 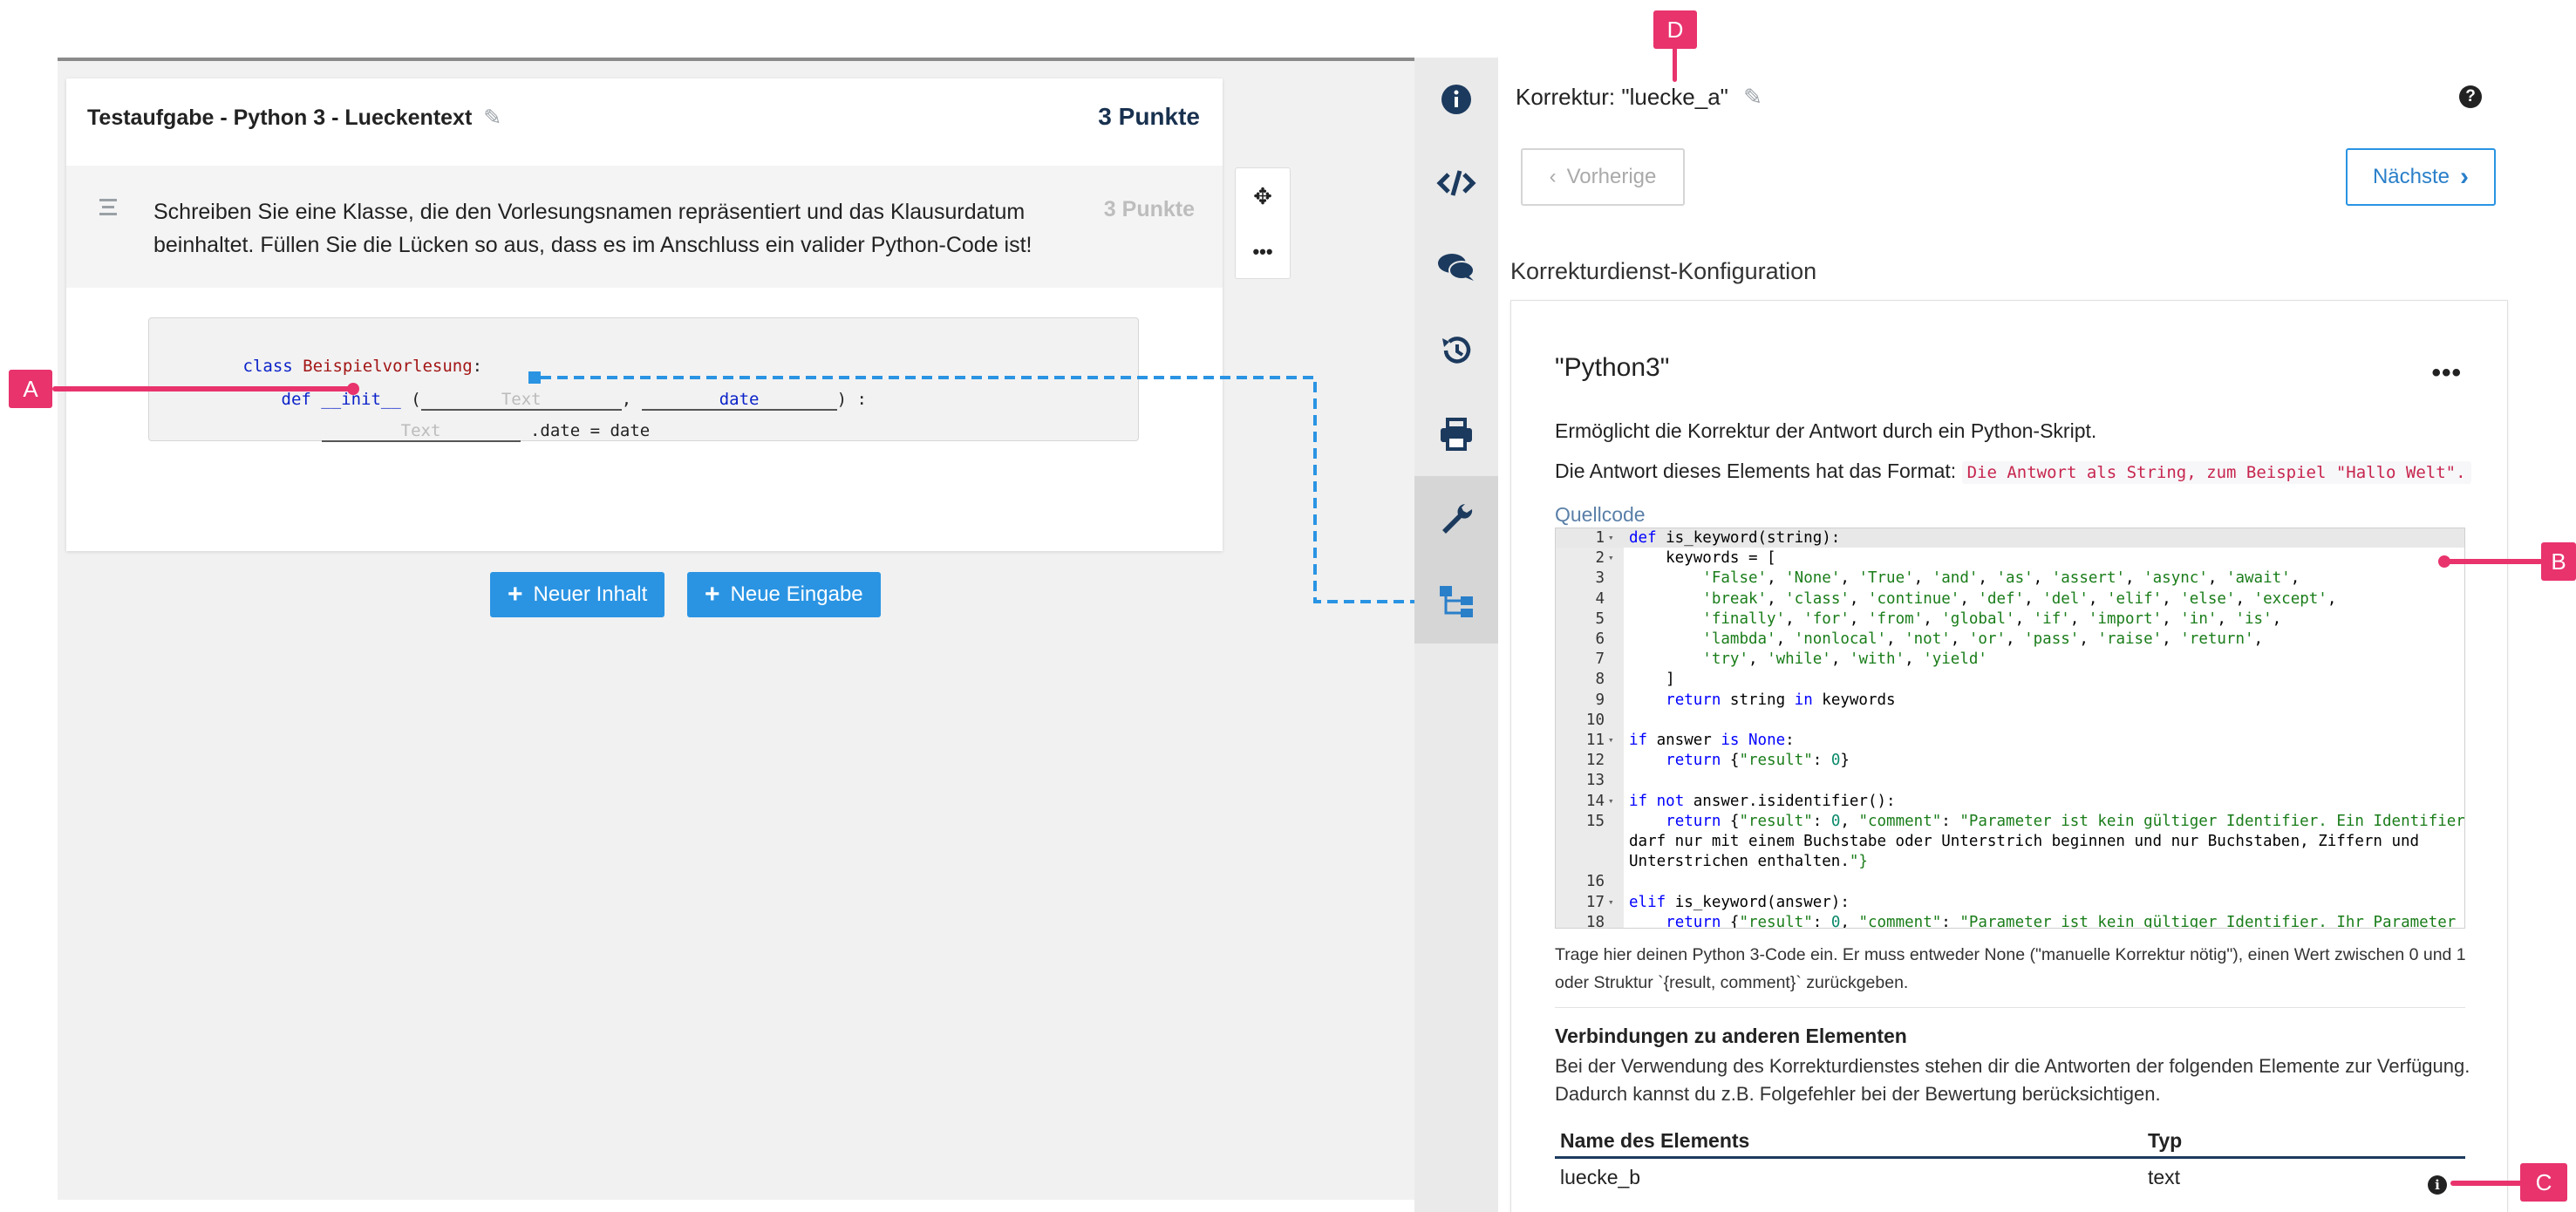 What do you see at coordinates (1600, 680) in the screenshot?
I see `line-number: 8` at bounding box center [1600, 680].